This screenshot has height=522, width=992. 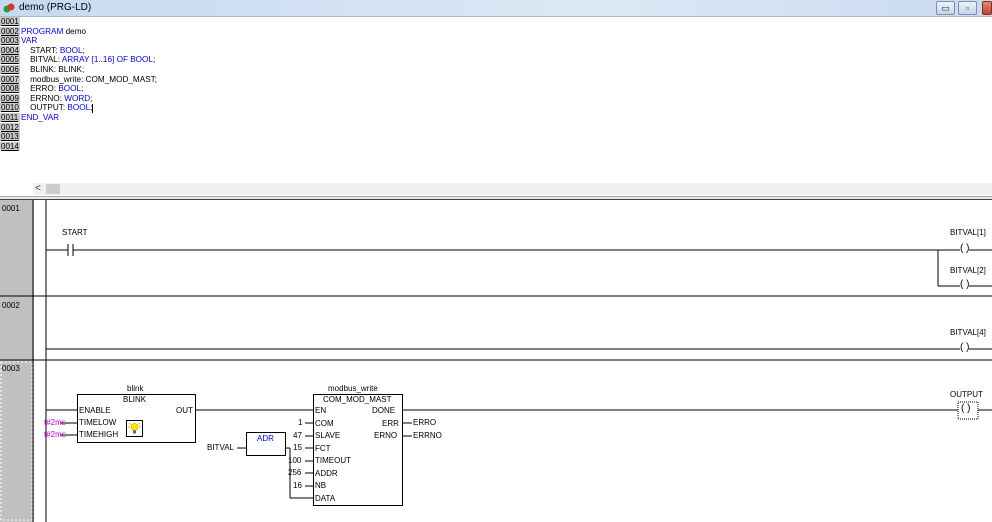 I want to click on code-line: ERRNO: WORD;, so click(x=57, y=98).